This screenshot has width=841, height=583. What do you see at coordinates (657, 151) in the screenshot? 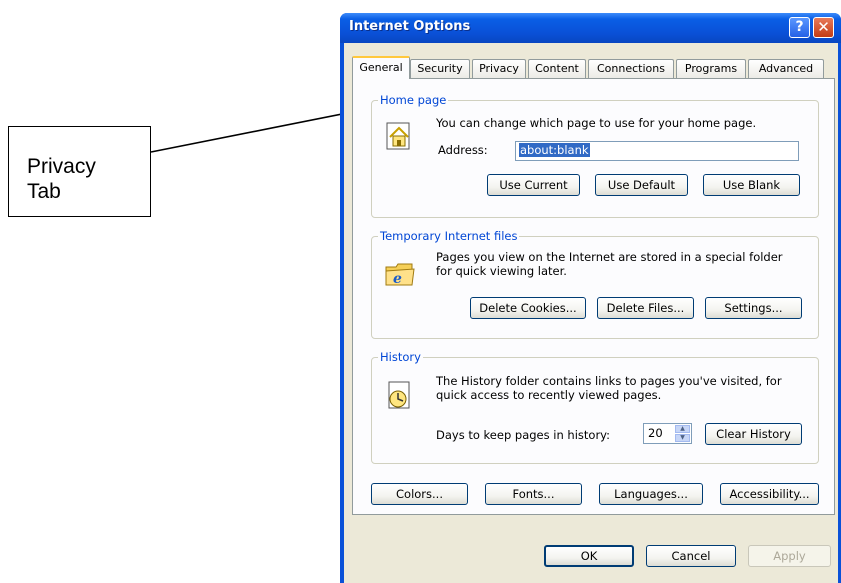
I see `address-input: about:blank` at bounding box center [657, 151].